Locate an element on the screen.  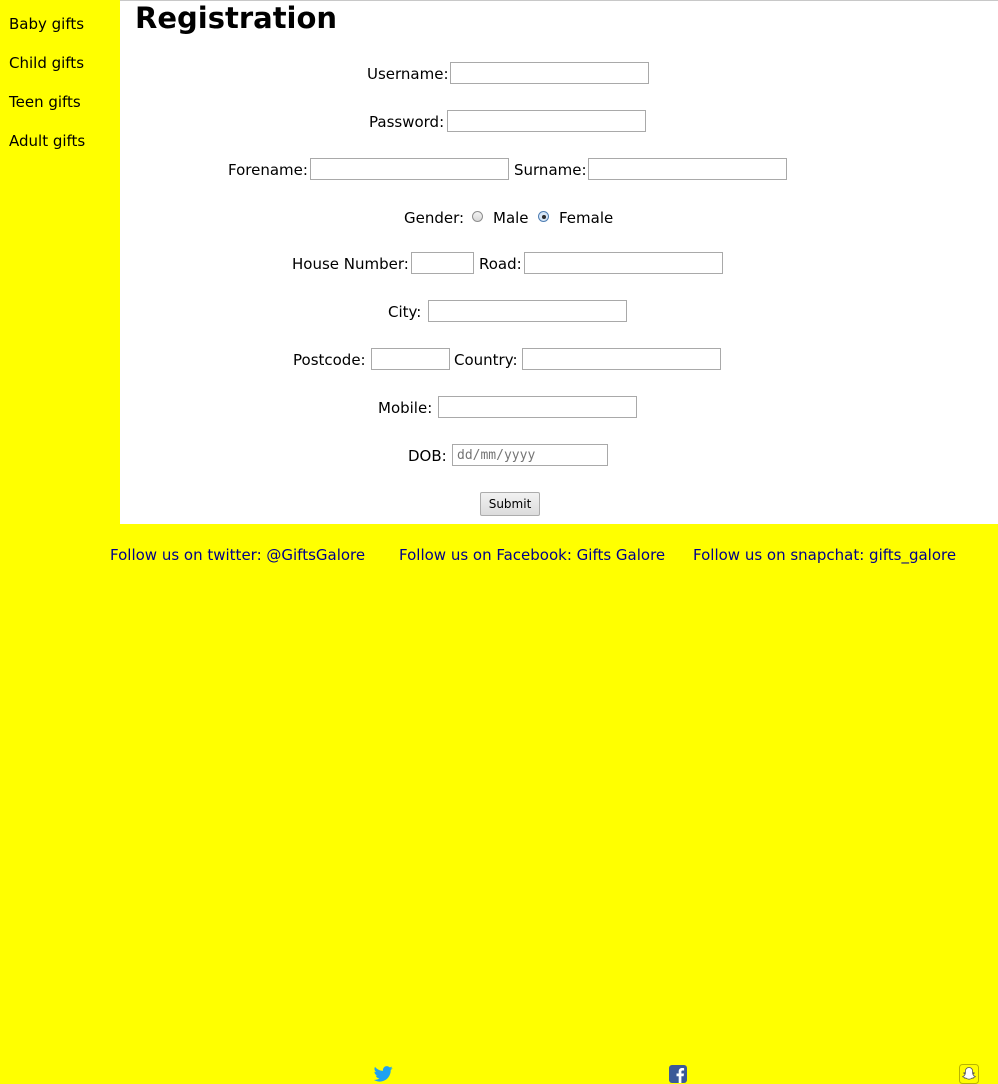
snapchat-link: Follow us on snapchat: gifts_galore is located at coordinates (824, 555).